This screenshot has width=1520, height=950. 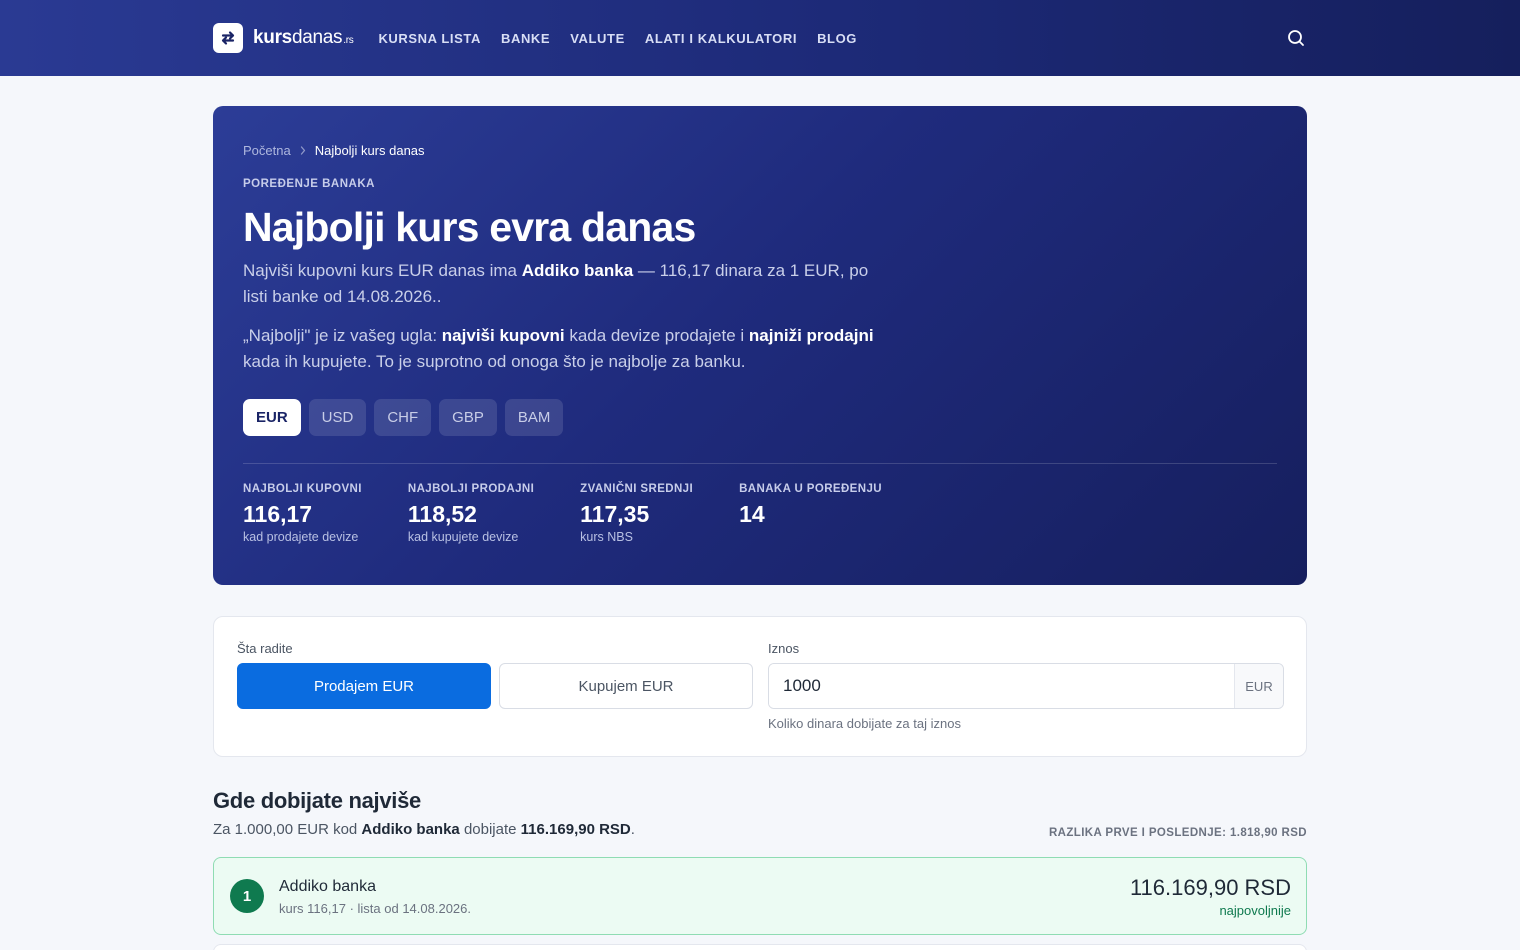 What do you see at coordinates (382, 270) in the screenshot?
I see `hero-intro-text-1: Najviši kupovni kurs EUR danas ima` at bounding box center [382, 270].